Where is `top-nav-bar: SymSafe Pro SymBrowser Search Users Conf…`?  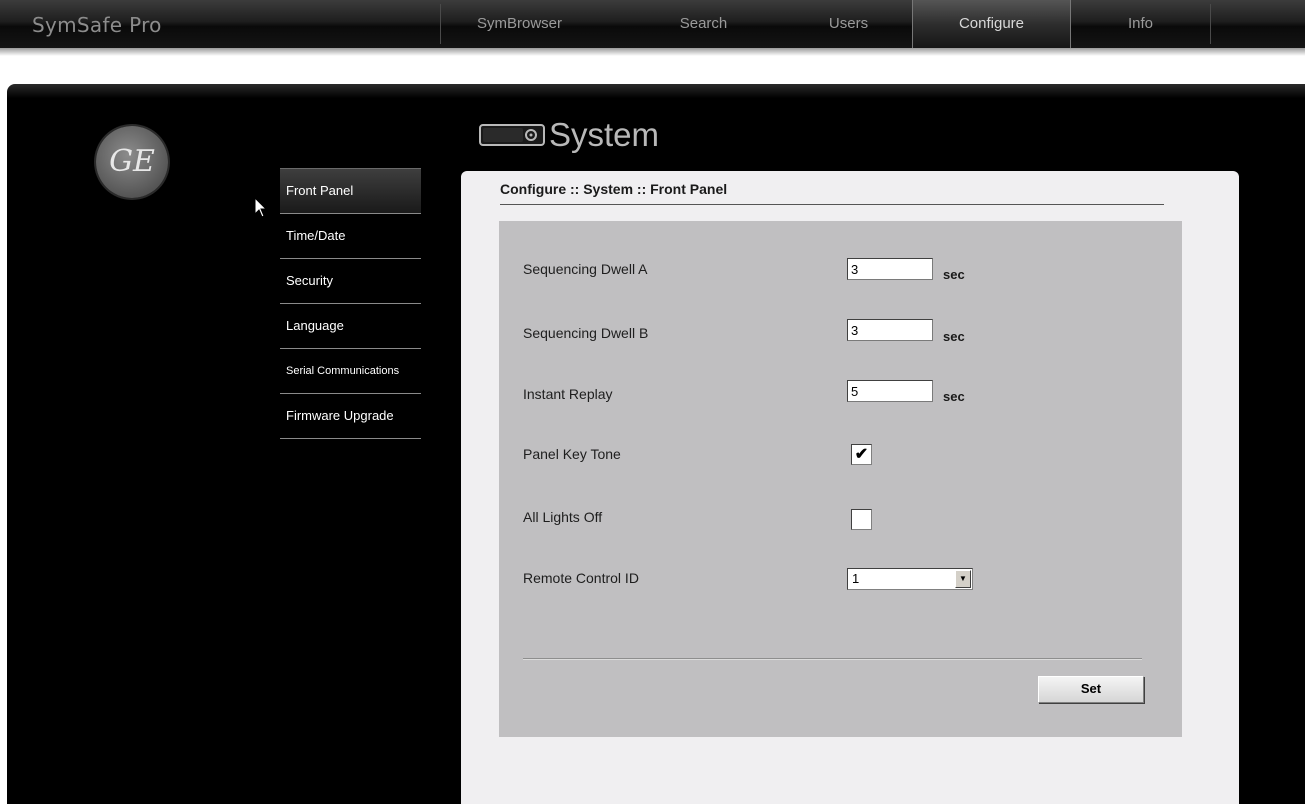
top-nav-bar: SymSafe Pro SymBrowser Search Users Conf… is located at coordinates (652, 24).